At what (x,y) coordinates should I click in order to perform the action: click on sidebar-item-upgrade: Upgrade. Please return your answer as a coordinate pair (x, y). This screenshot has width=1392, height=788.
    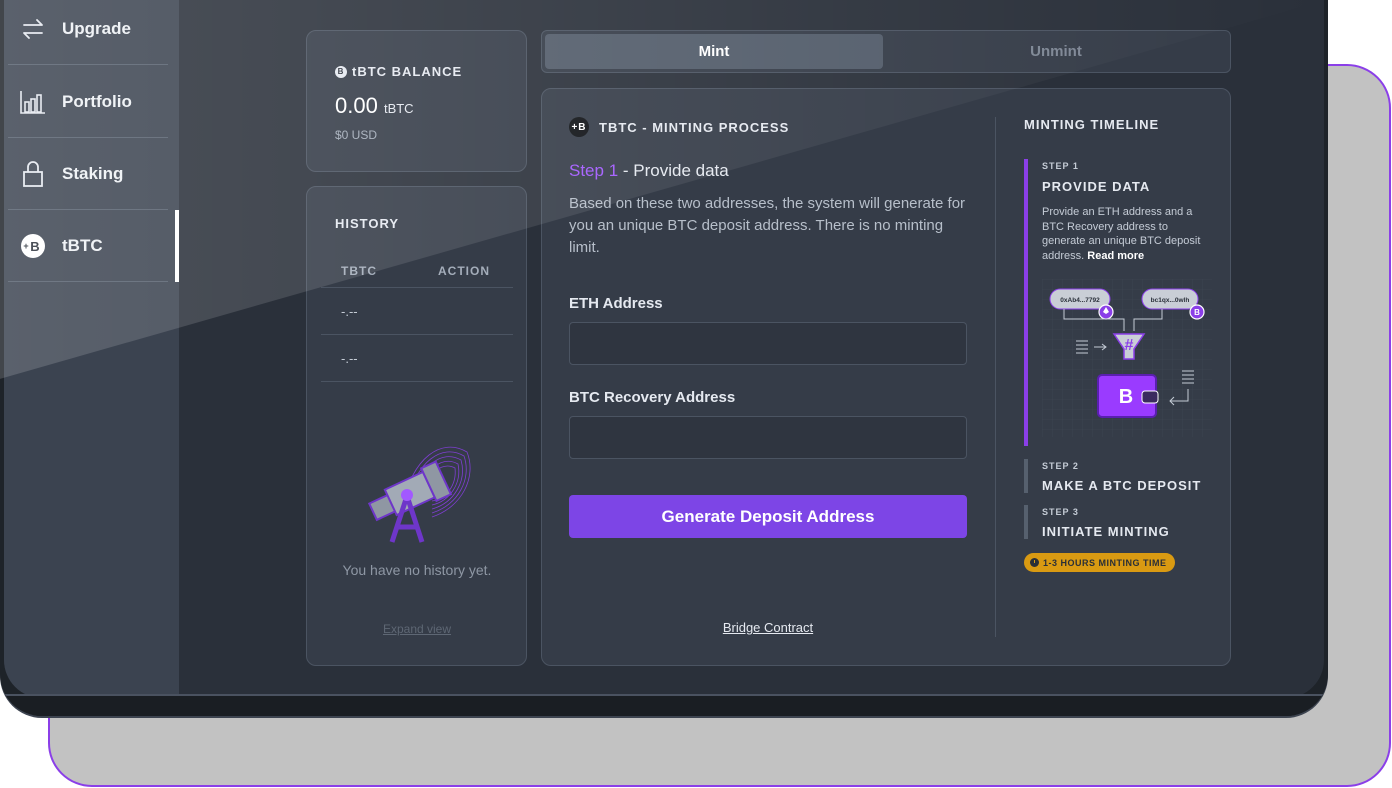
    Looking at the image, I should click on (88, 32).